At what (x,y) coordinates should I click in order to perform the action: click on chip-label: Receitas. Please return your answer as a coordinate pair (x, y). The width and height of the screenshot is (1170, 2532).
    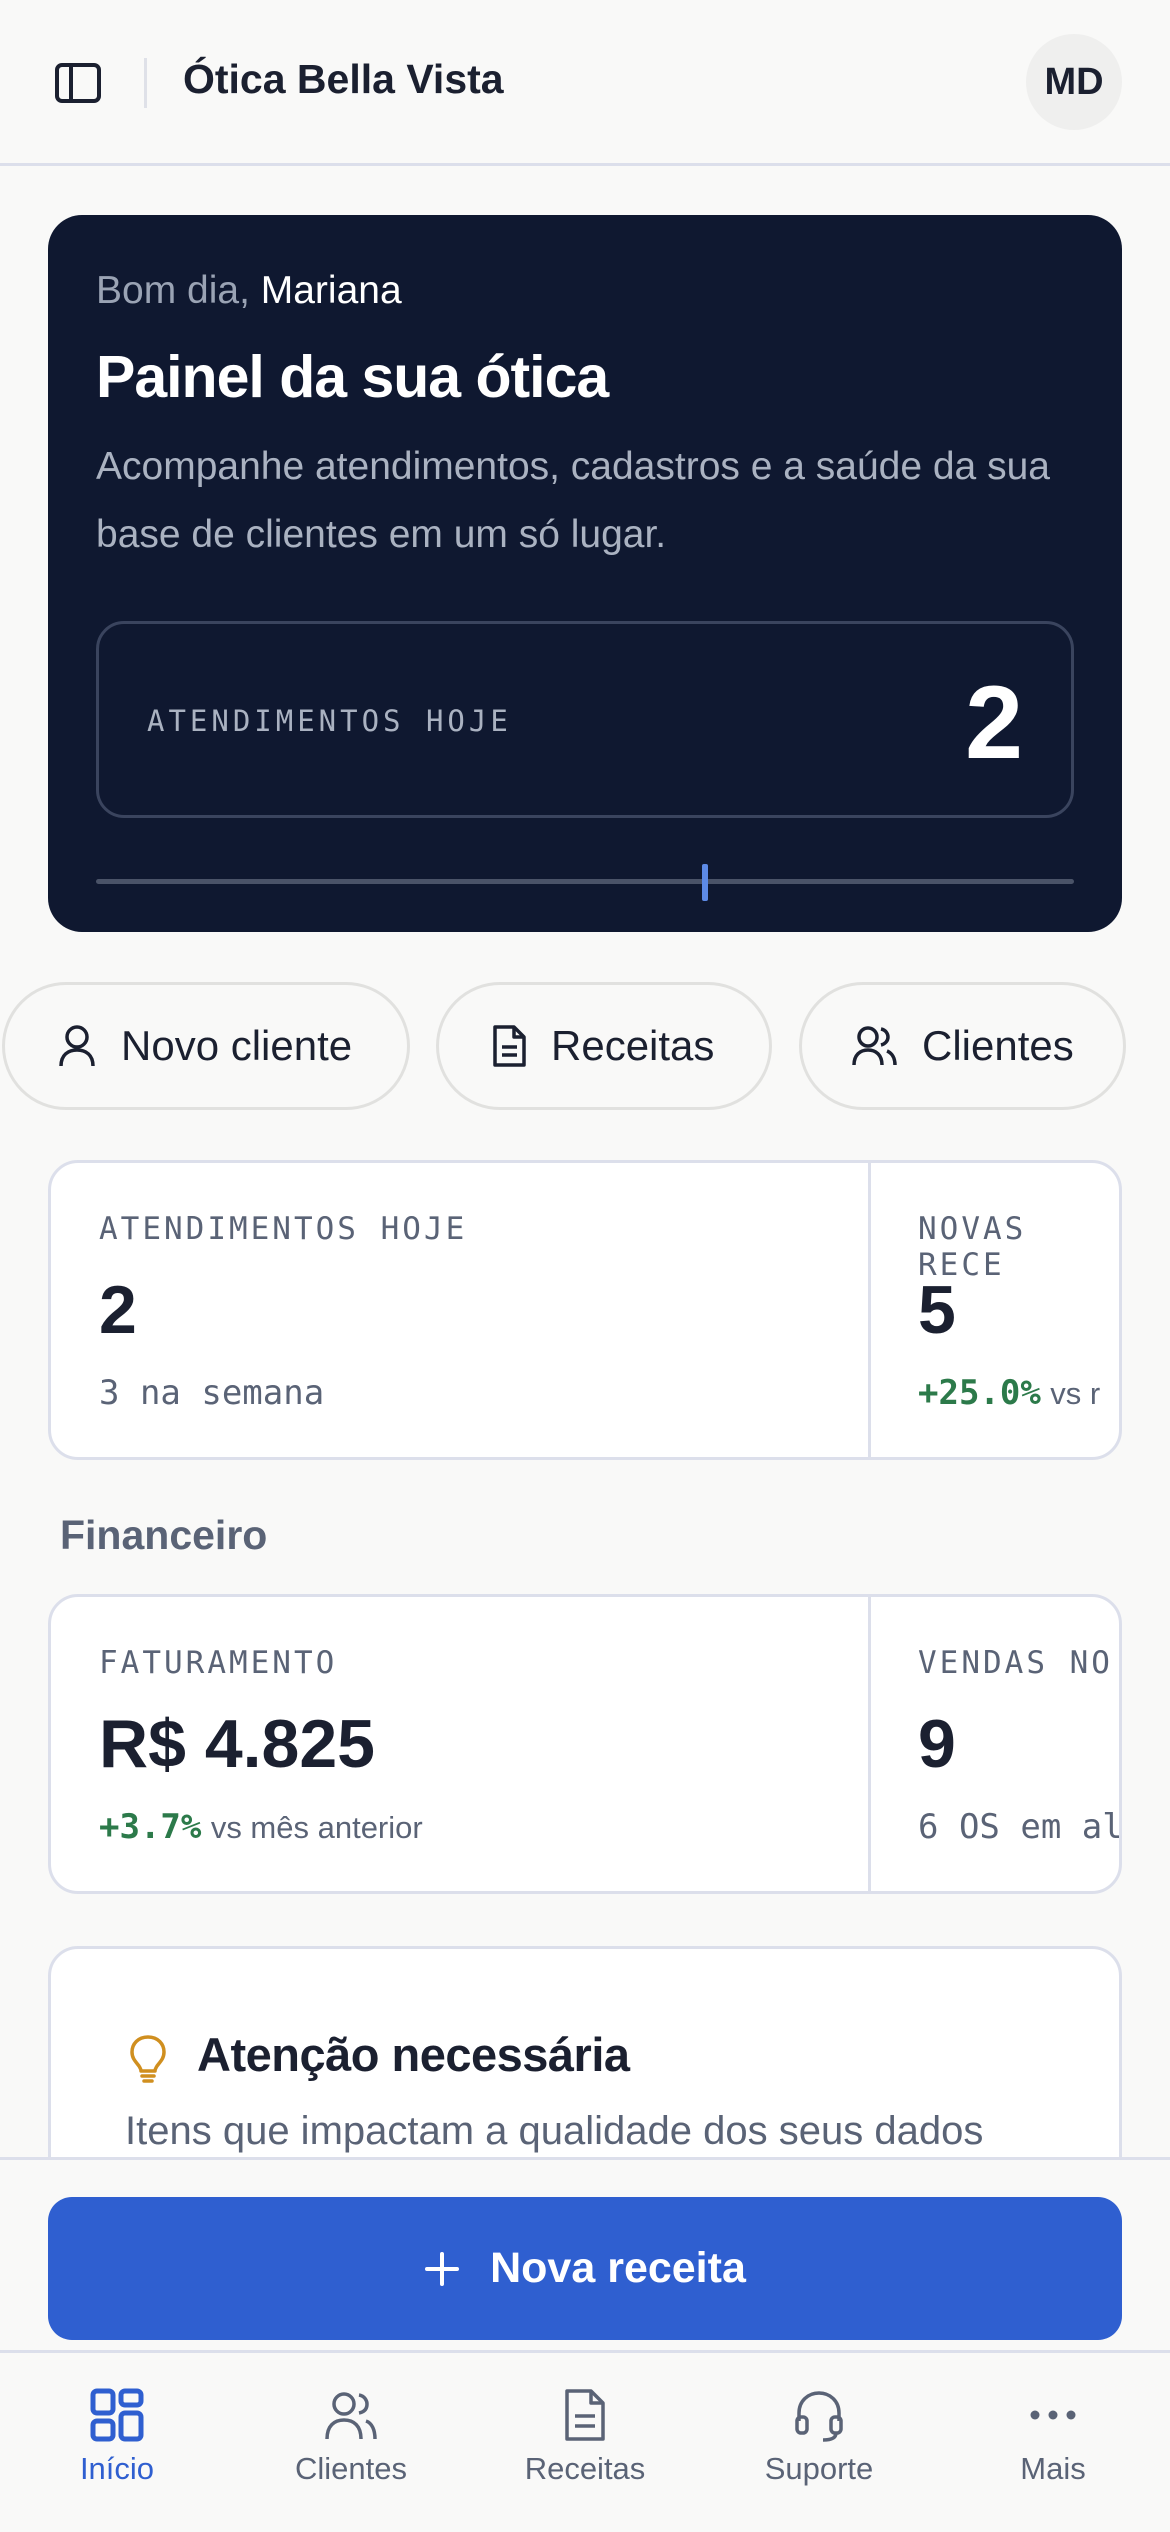
    Looking at the image, I should click on (633, 1045).